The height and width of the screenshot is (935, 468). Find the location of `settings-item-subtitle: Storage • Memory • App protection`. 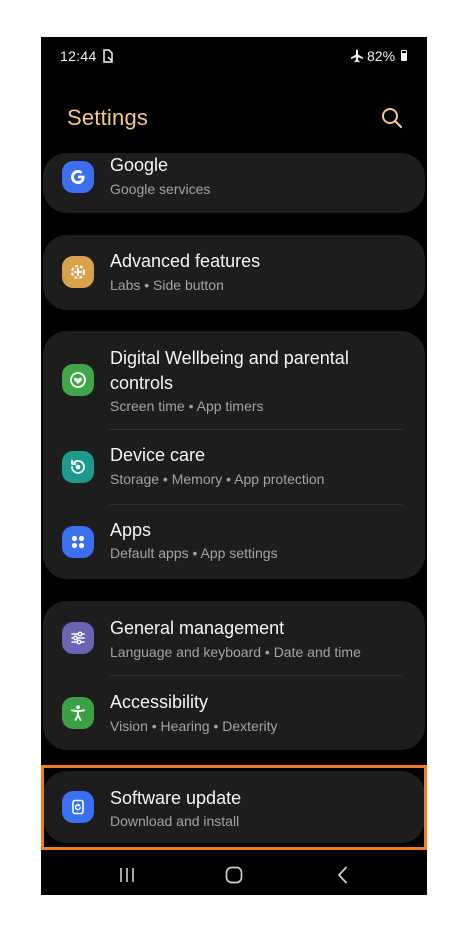

settings-item-subtitle: Storage • Memory • App protection is located at coordinates (217, 479).